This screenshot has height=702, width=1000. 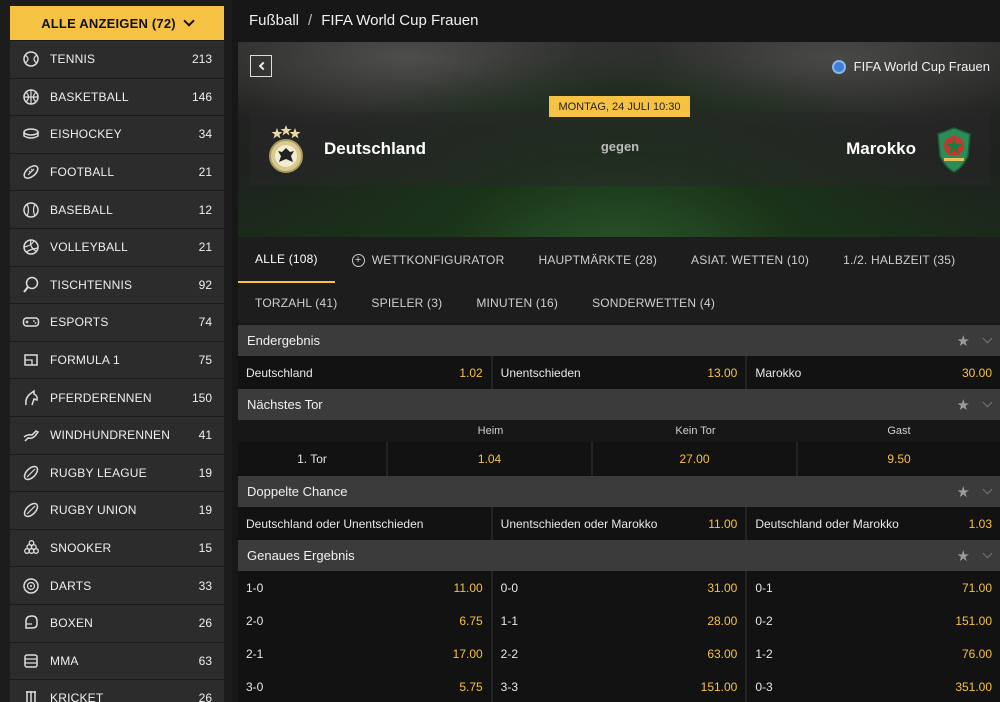 What do you see at coordinates (279, 372) in the screenshot?
I see `selection-label: Deutschland` at bounding box center [279, 372].